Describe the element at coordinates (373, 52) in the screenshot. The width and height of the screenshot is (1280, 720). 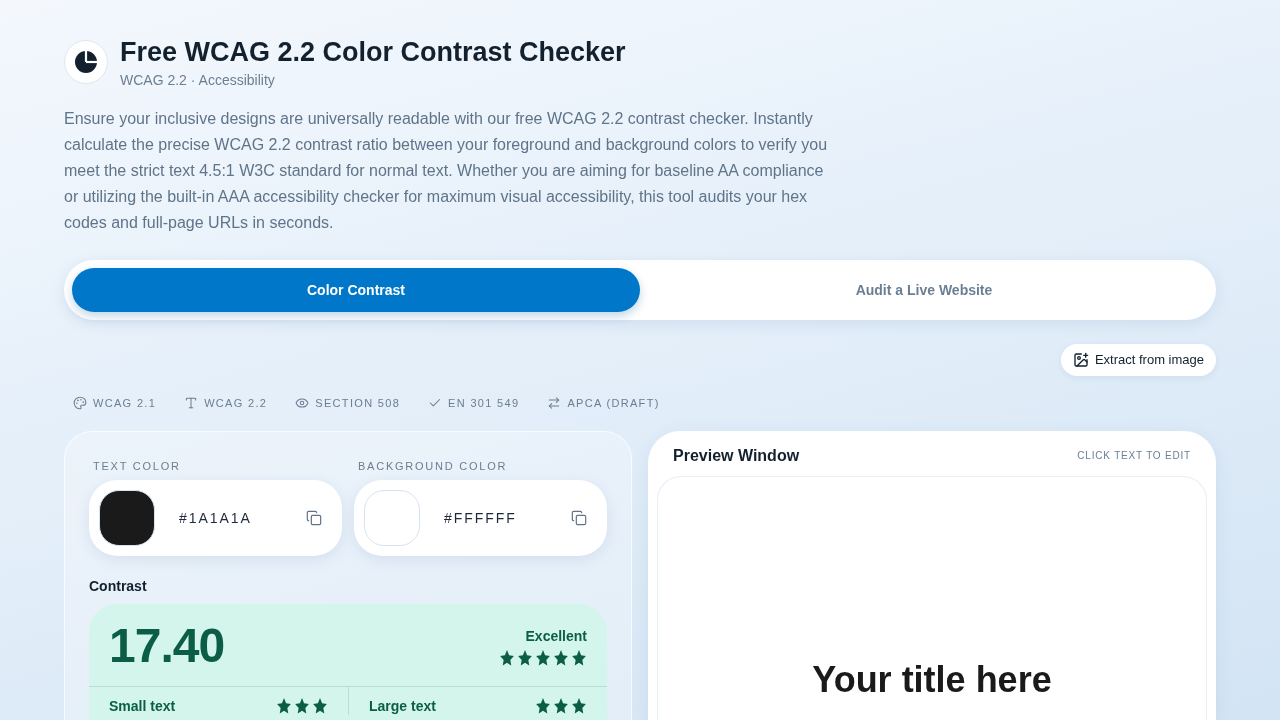
I see `page-title: Free WCAG 2.2 Color Contrast Checker` at that location.